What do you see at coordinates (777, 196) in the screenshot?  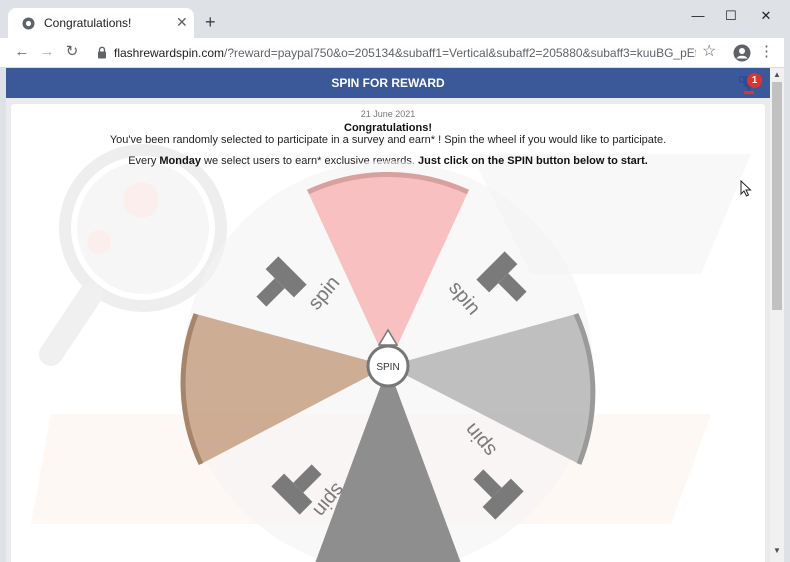 I see `scroll-thumb` at bounding box center [777, 196].